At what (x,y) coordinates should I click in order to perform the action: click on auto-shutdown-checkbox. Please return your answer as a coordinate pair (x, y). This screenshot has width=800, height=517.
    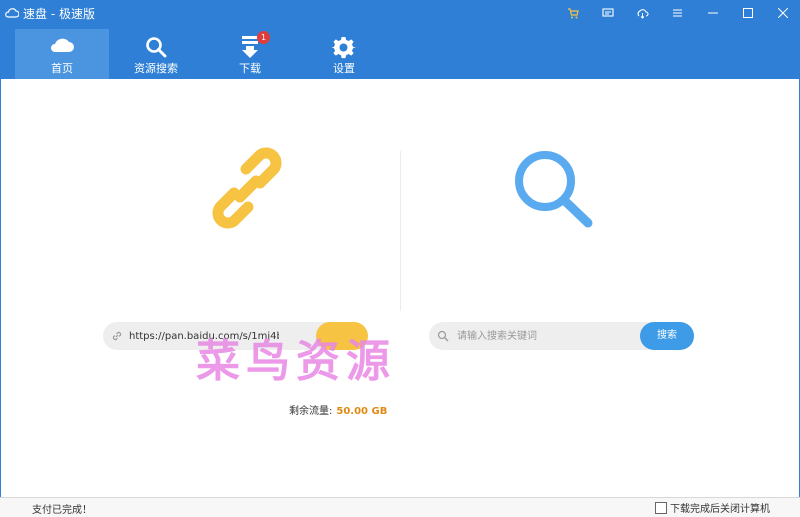
    Looking at the image, I should click on (661, 507).